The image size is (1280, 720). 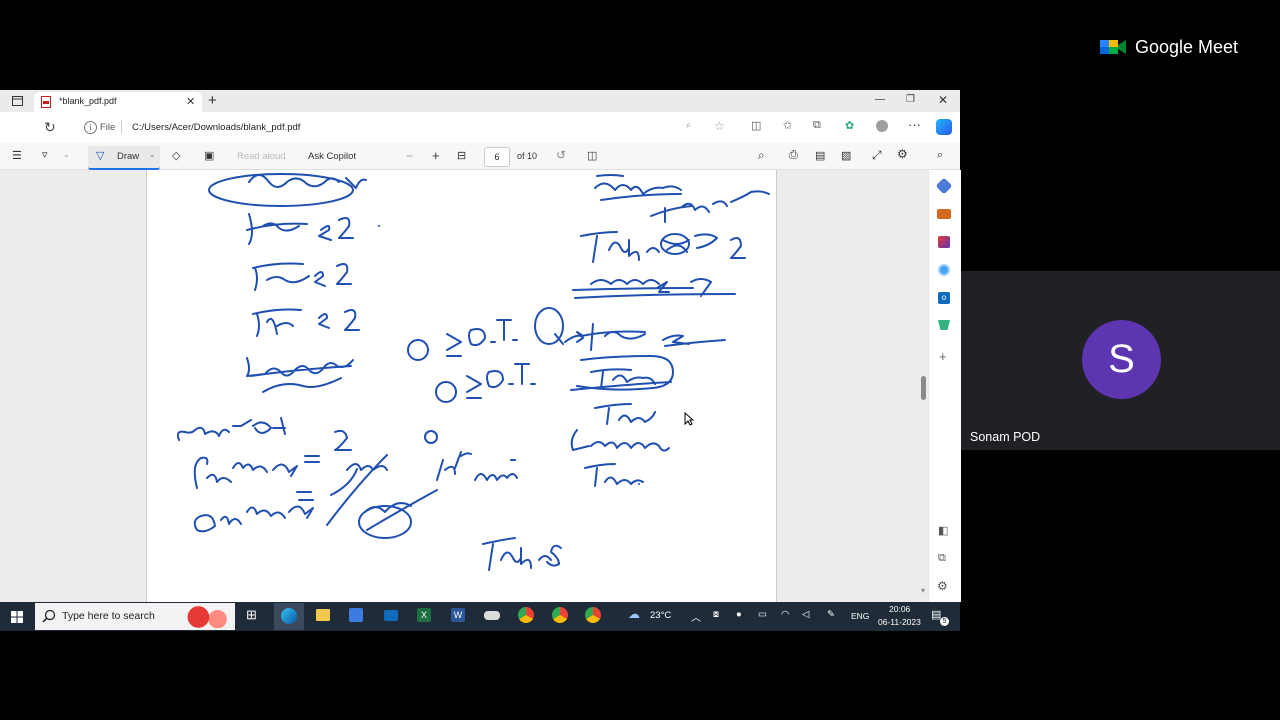 What do you see at coordinates (251, 615) in the screenshot?
I see `task-view-icon: ⊞` at bounding box center [251, 615].